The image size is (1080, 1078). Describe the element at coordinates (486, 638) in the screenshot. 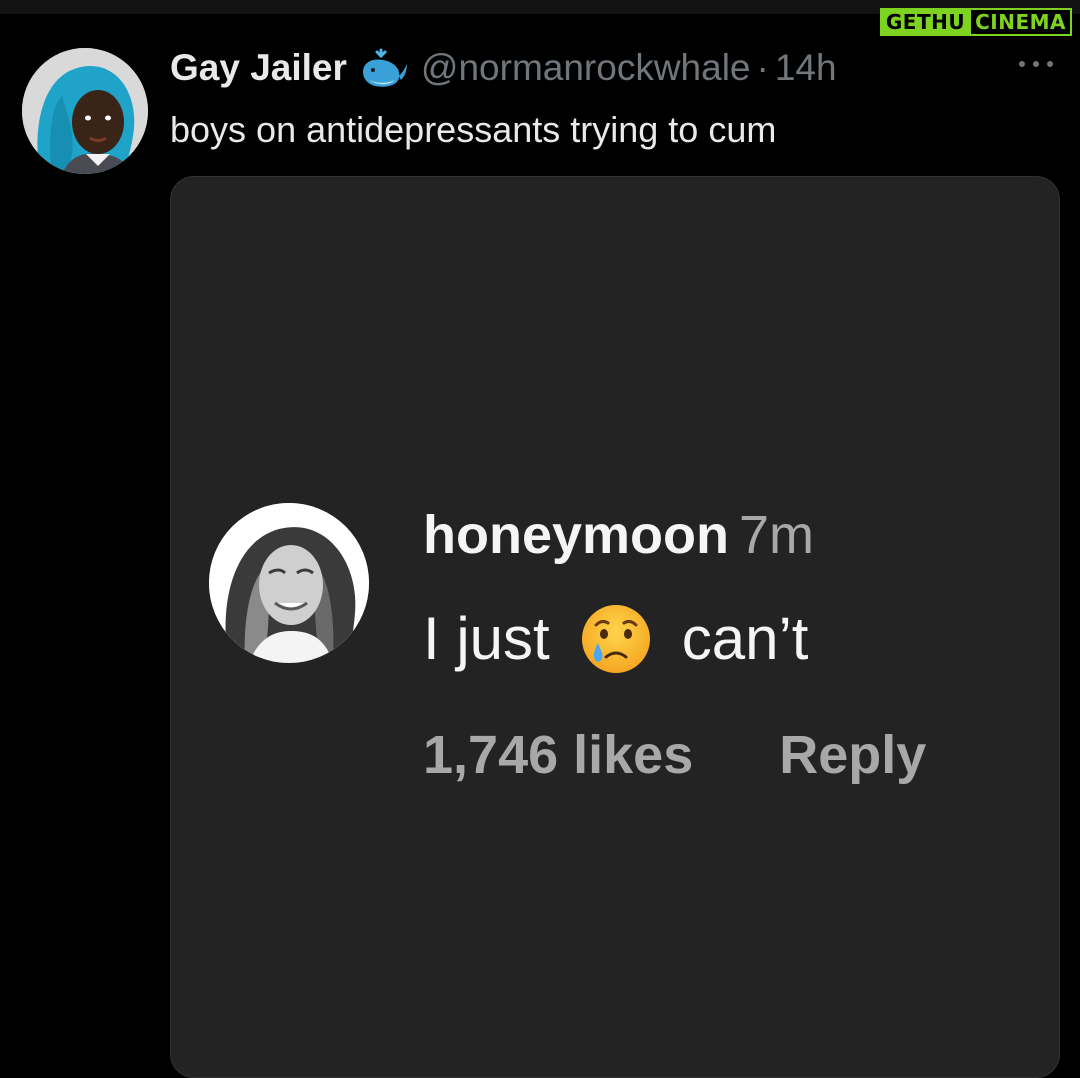

I see `comment-text-before: I just` at that location.